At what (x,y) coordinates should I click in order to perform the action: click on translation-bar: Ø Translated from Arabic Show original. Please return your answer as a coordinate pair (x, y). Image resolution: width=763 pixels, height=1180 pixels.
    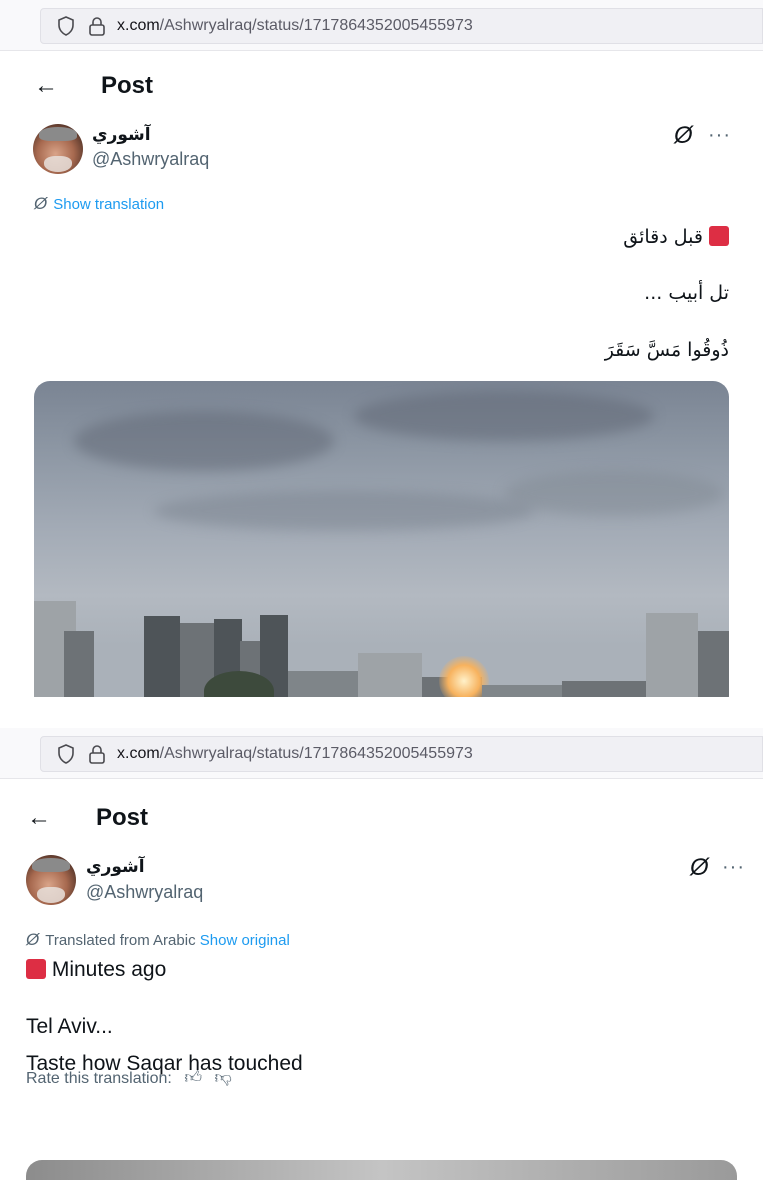
    Looking at the image, I should click on (158, 940).